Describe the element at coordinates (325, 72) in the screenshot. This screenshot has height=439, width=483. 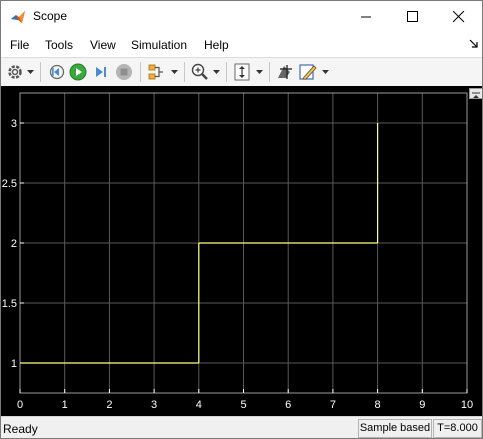
I see `style-dropdown-icon` at that location.